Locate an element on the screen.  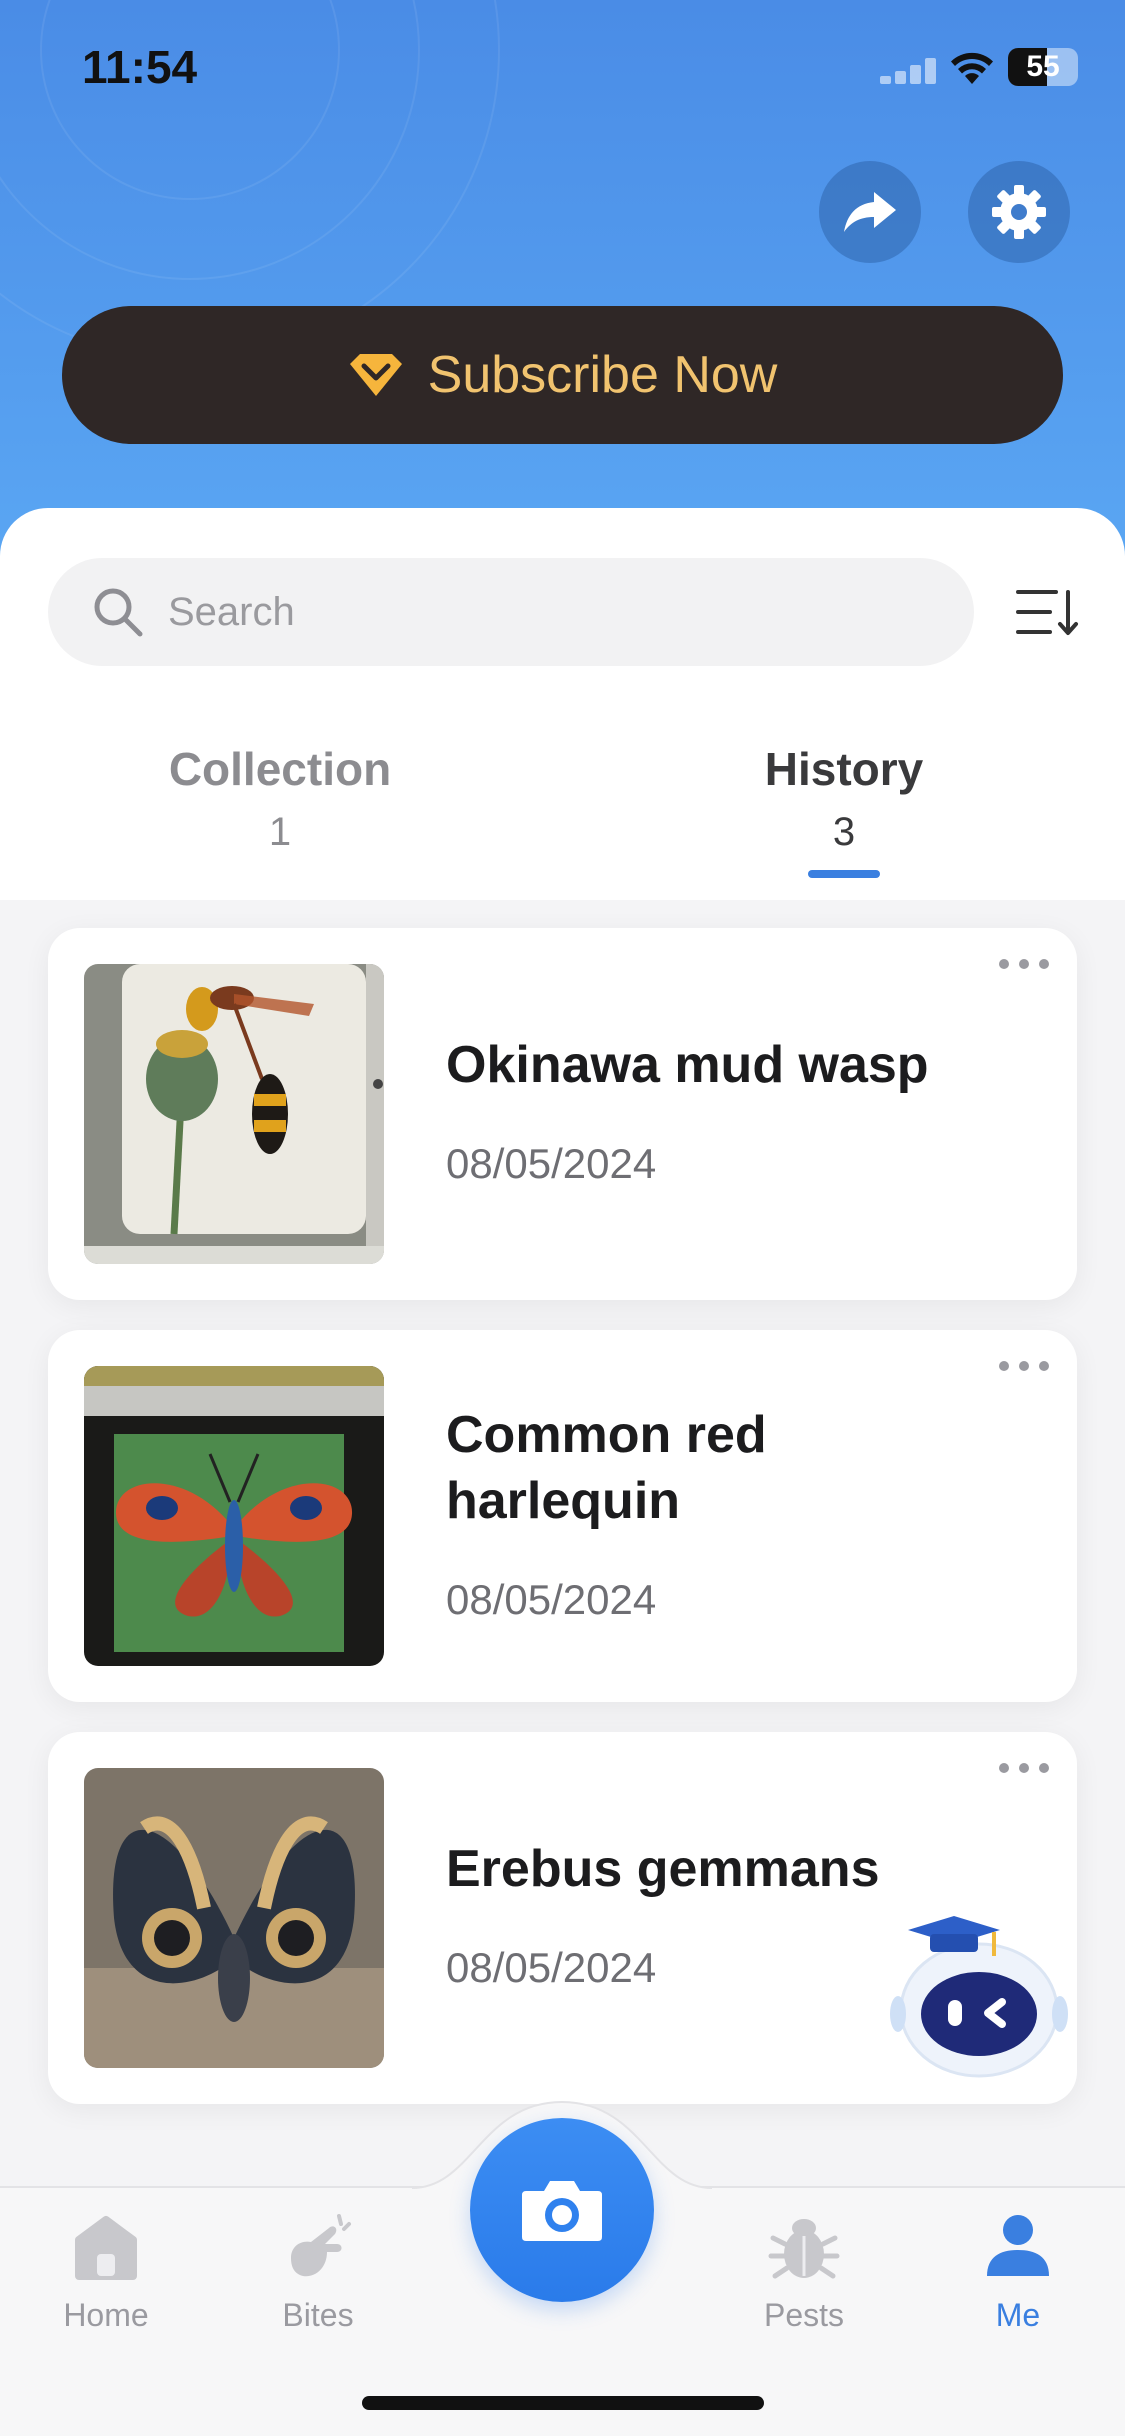
camera-scan-button is located at coordinates (562, 2210).